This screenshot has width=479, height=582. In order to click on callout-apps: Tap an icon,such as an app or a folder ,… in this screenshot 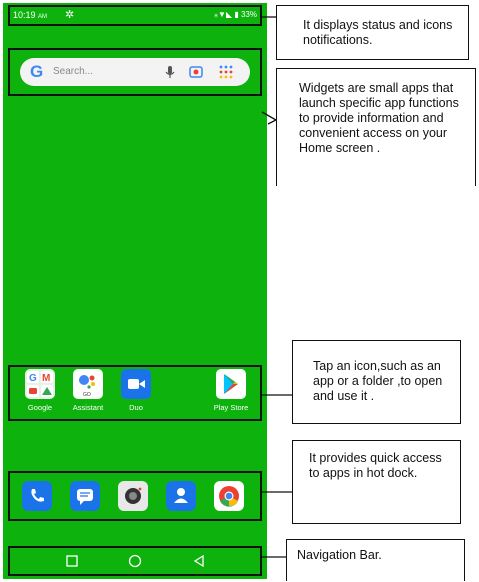, I will do `click(376, 382)`.